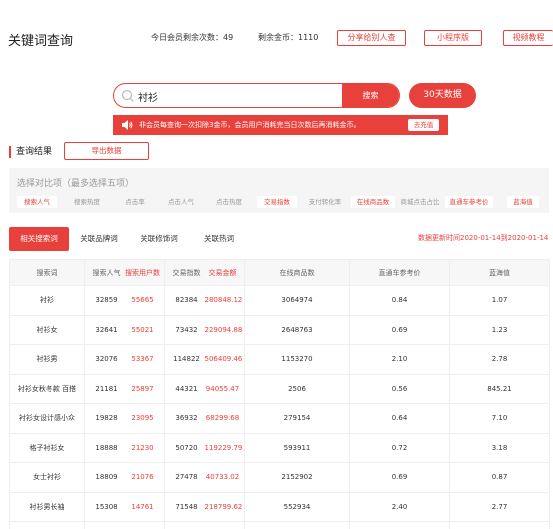  What do you see at coordinates (186, 418) in the screenshot?
I see `cell-trade-index: 36932` at bounding box center [186, 418].